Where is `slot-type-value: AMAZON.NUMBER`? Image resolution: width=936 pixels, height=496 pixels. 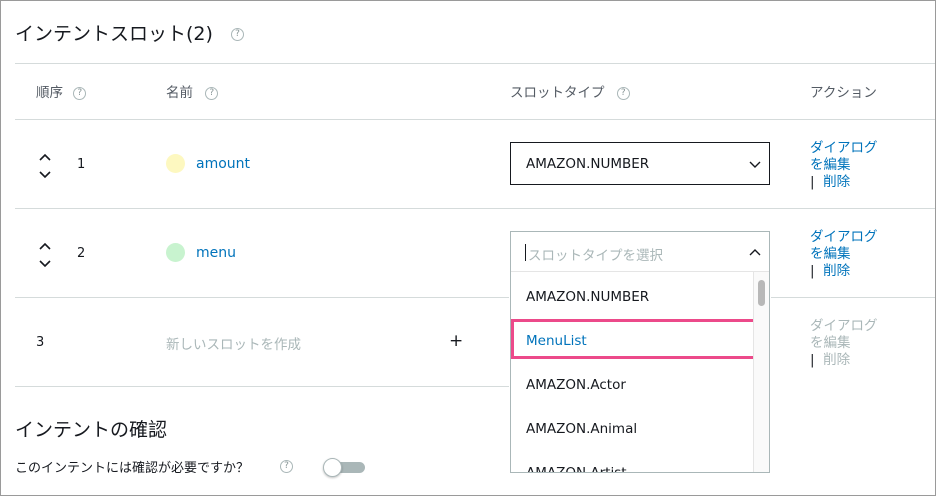 slot-type-value: AMAZON.NUMBER is located at coordinates (588, 164).